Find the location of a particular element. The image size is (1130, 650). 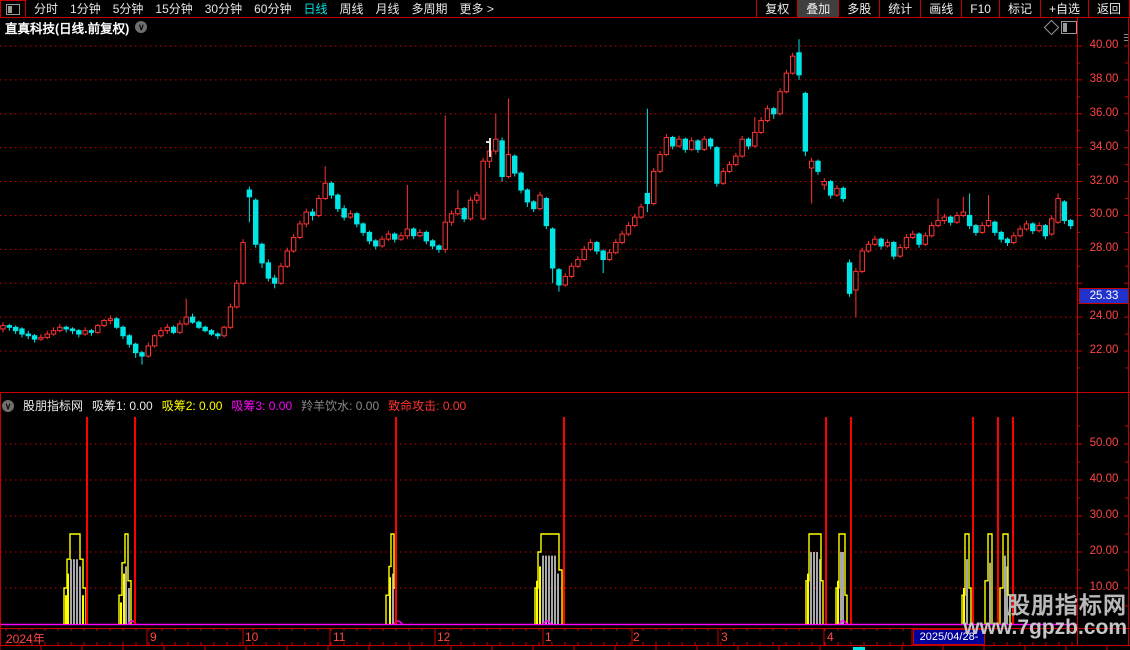

price-axis-label: 38.00 is located at coordinates (1104, 78).